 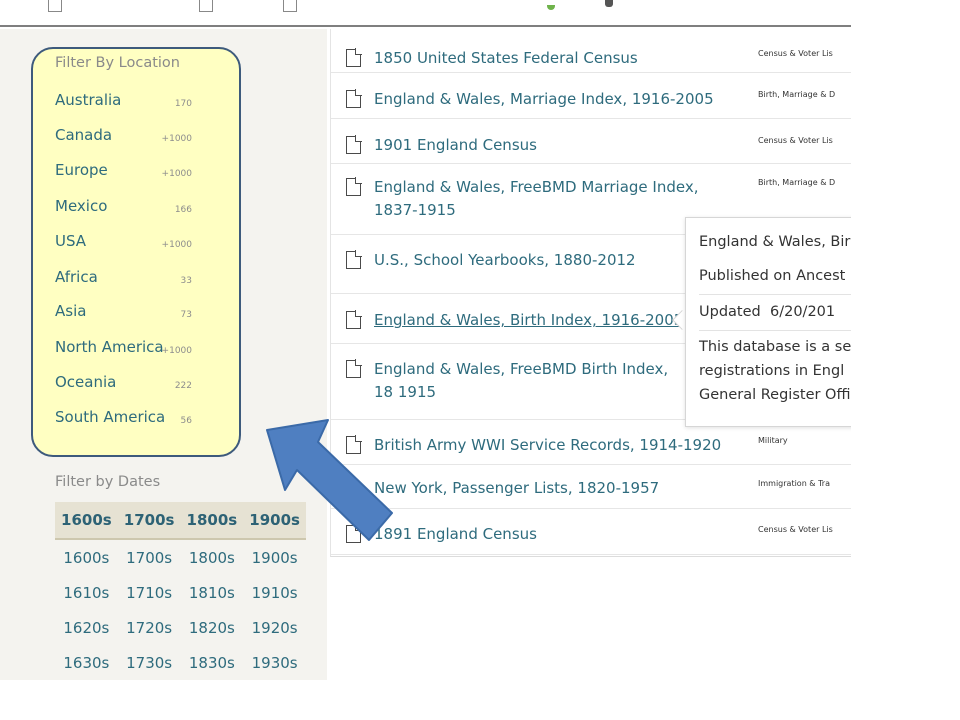 What do you see at coordinates (86, 520) in the screenshot?
I see `century-tab: 1600s` at bounding box center [86, 520].